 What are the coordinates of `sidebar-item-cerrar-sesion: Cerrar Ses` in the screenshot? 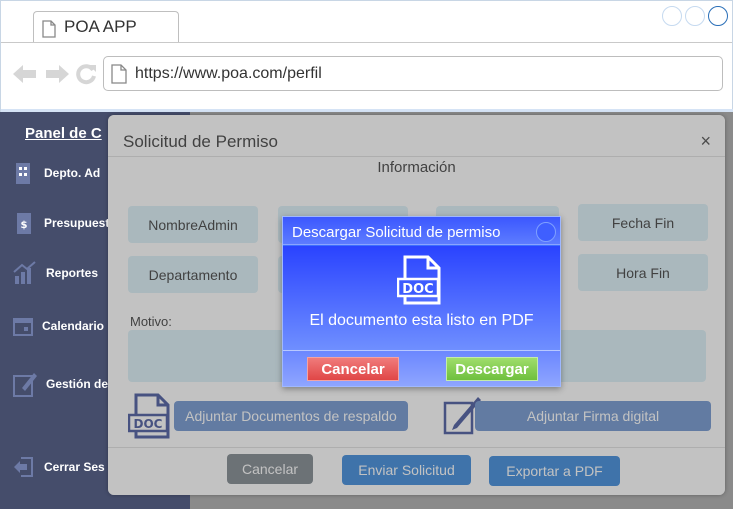 It's located at (58, 467).